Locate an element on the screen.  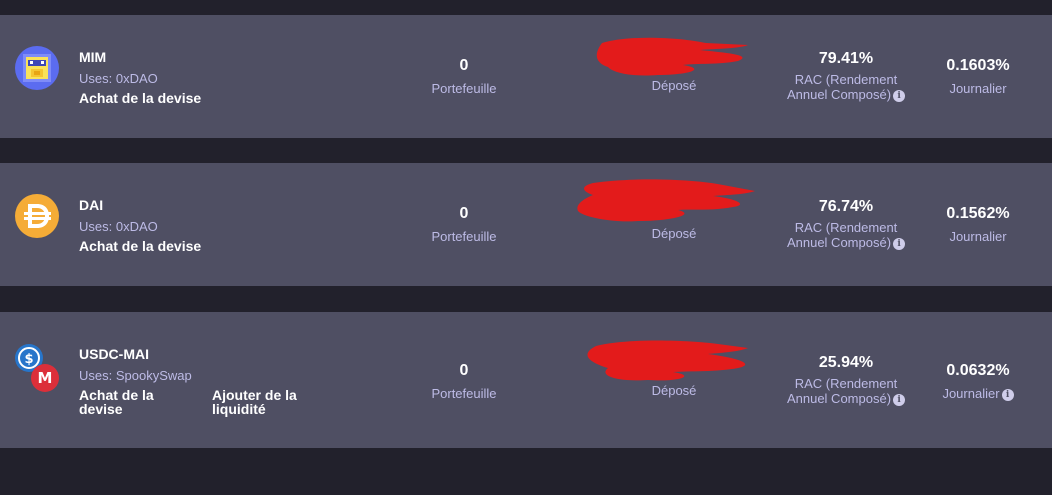
apy: 79.41% RAC (Rendement Annuel Composé) i is located at coordinates (846, 76).